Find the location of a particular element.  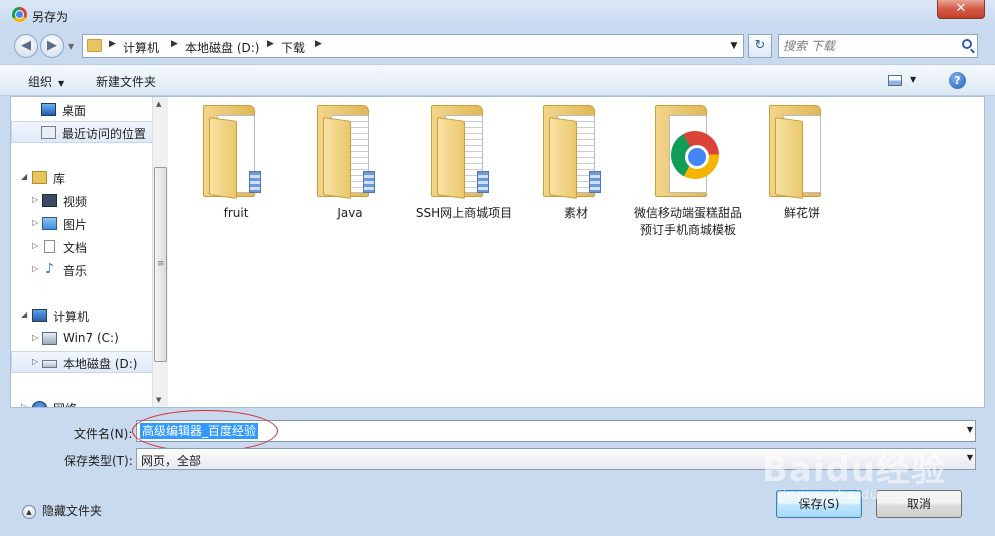

organize-label: 组织 is located at coordinates (40, 82).